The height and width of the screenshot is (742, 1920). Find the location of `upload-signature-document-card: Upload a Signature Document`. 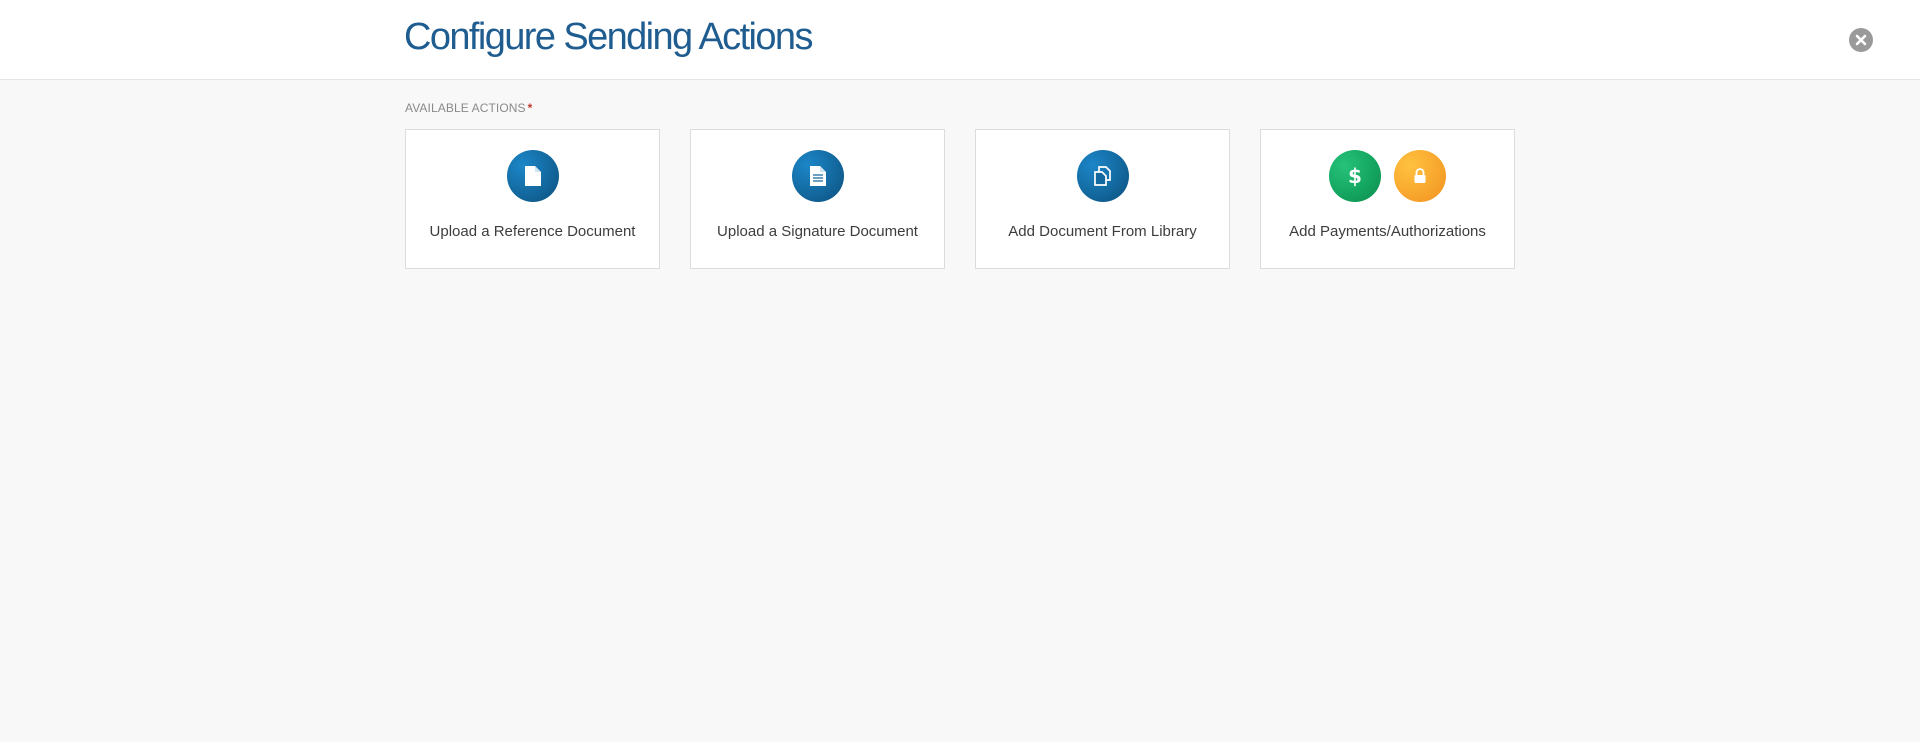

upload-signature-document-card: Upload a Signature Document is located at coordinates (817, 199).